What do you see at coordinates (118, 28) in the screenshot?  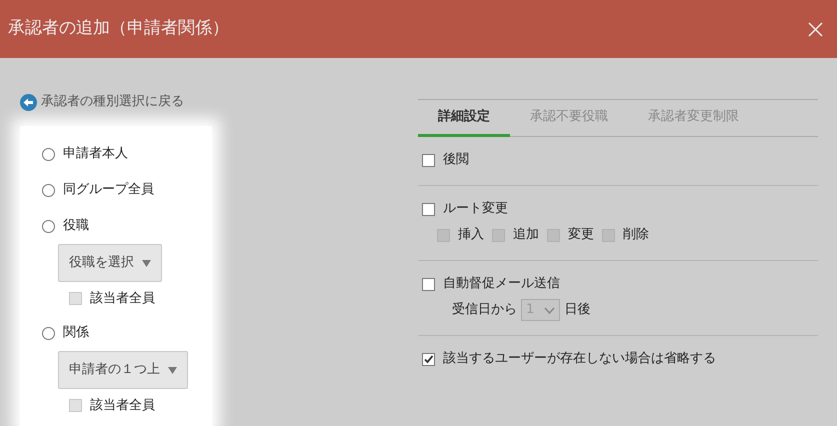 I see `dialog-title: 承認者の追加（申請者関係）` at bounding box center [118, 28].